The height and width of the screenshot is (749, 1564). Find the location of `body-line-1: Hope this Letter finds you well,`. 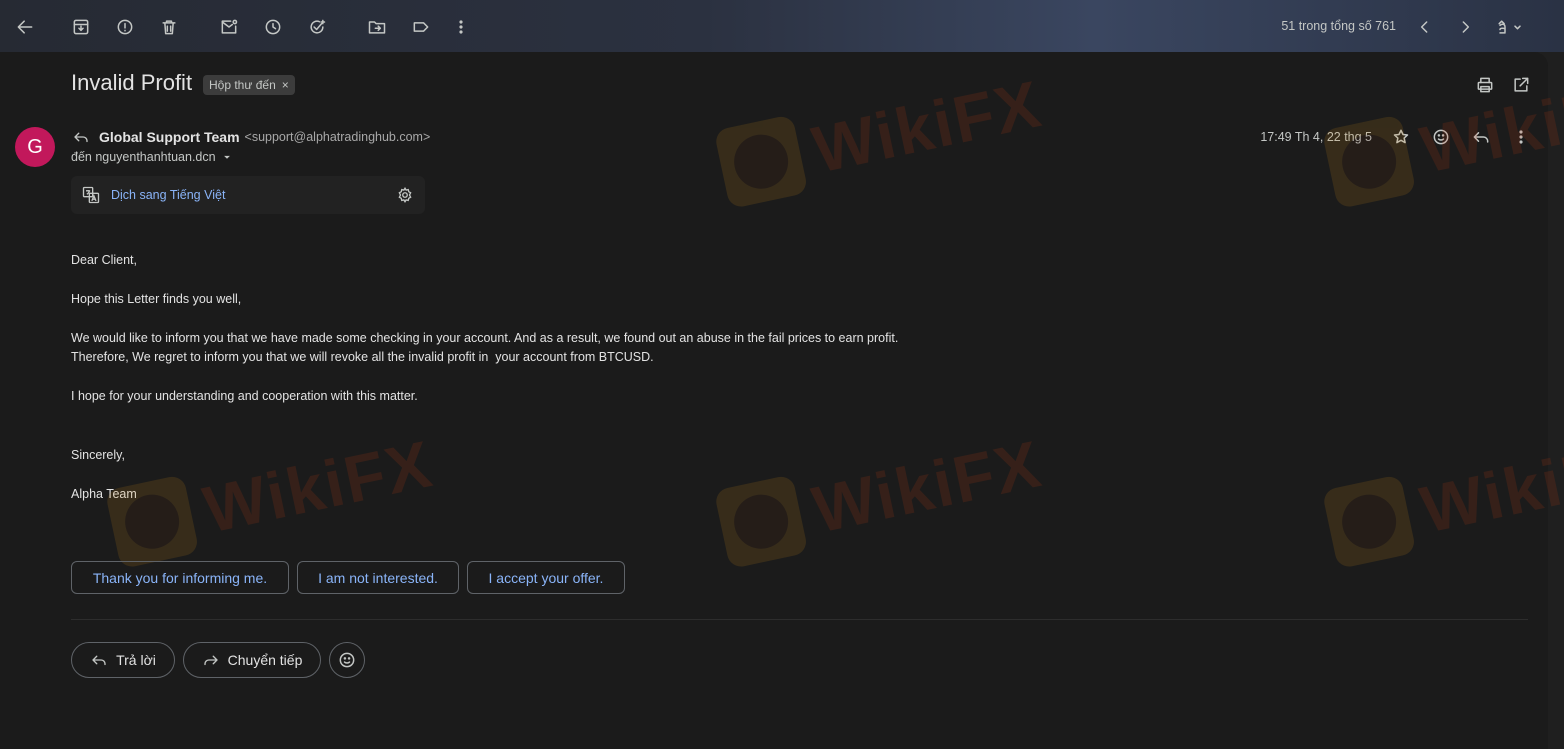

body-line-1: Hope this Letter finds you well, is located at coordinates (156, 299).